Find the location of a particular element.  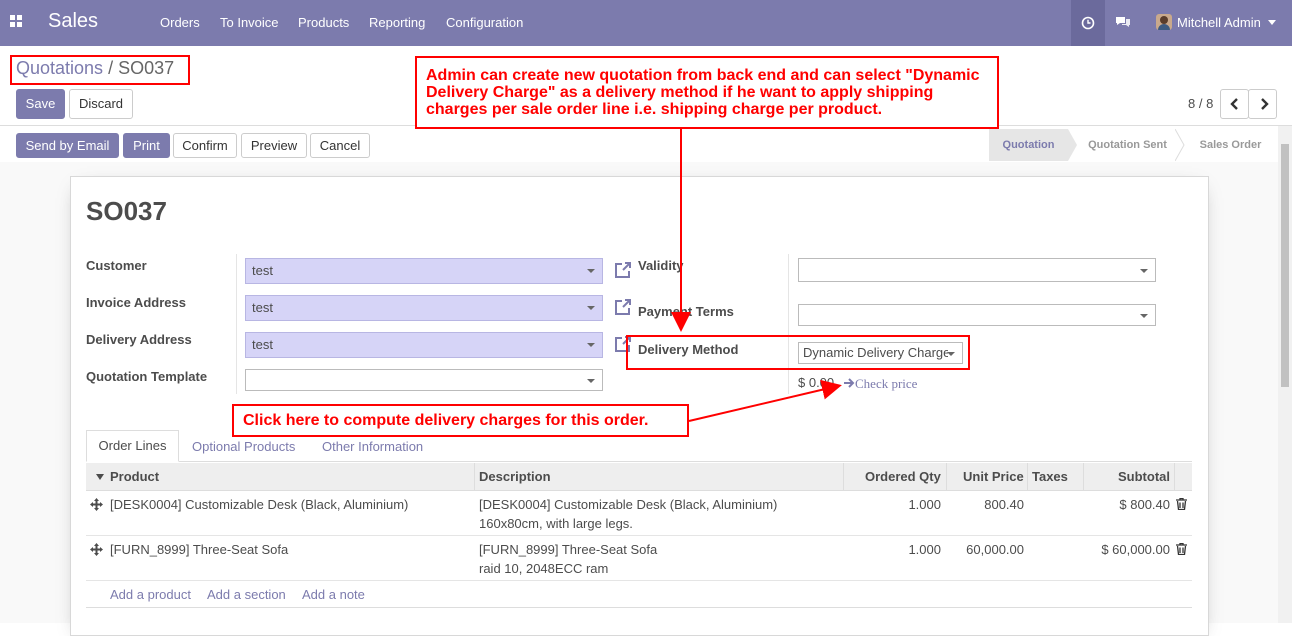

annotation-arrows is located at coordinates (756, 275).